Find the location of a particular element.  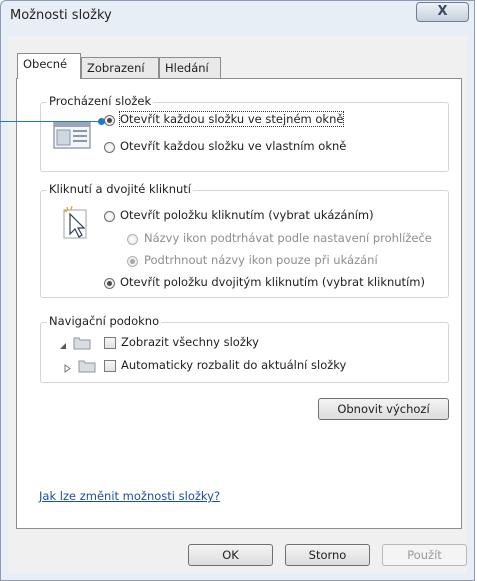

tab-label: Obecné is located at coordinates (45, 64).